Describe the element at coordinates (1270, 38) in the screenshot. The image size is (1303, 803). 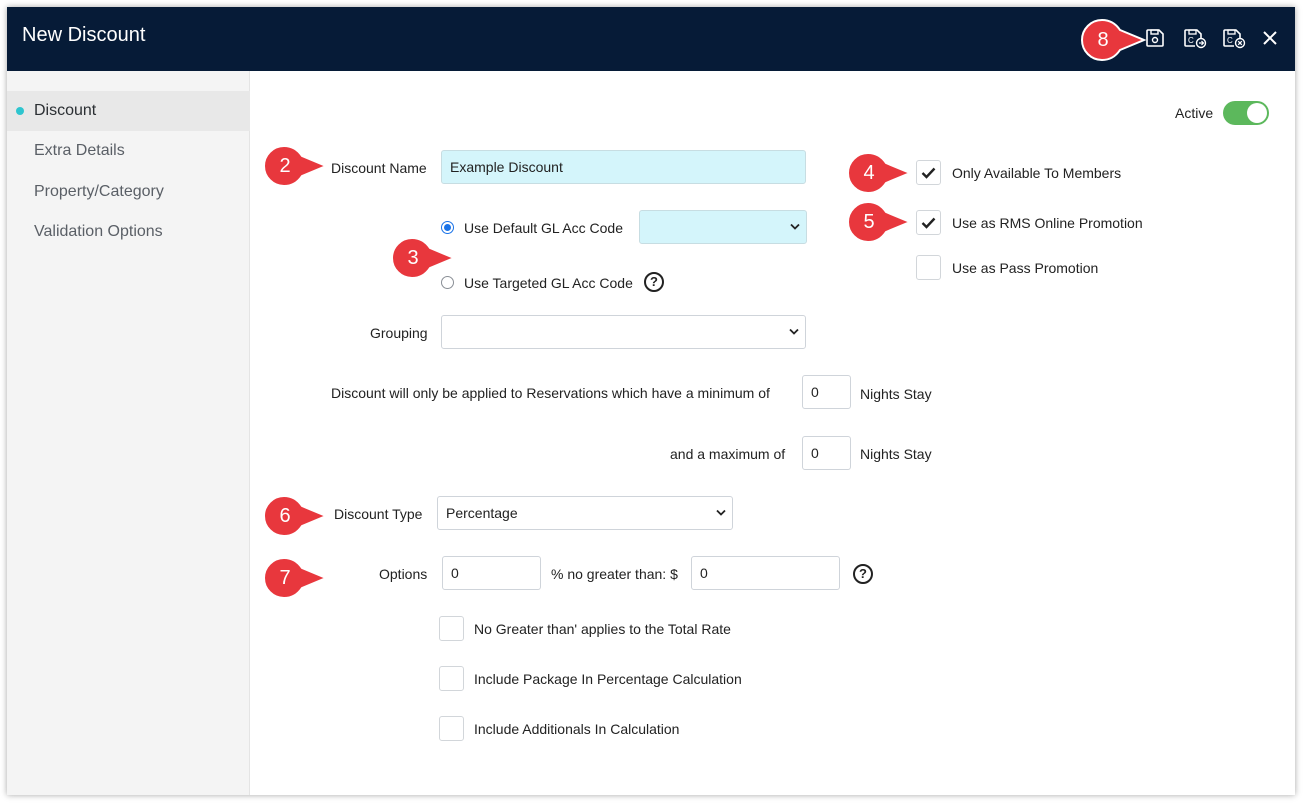
I see `close-icon` at that location.